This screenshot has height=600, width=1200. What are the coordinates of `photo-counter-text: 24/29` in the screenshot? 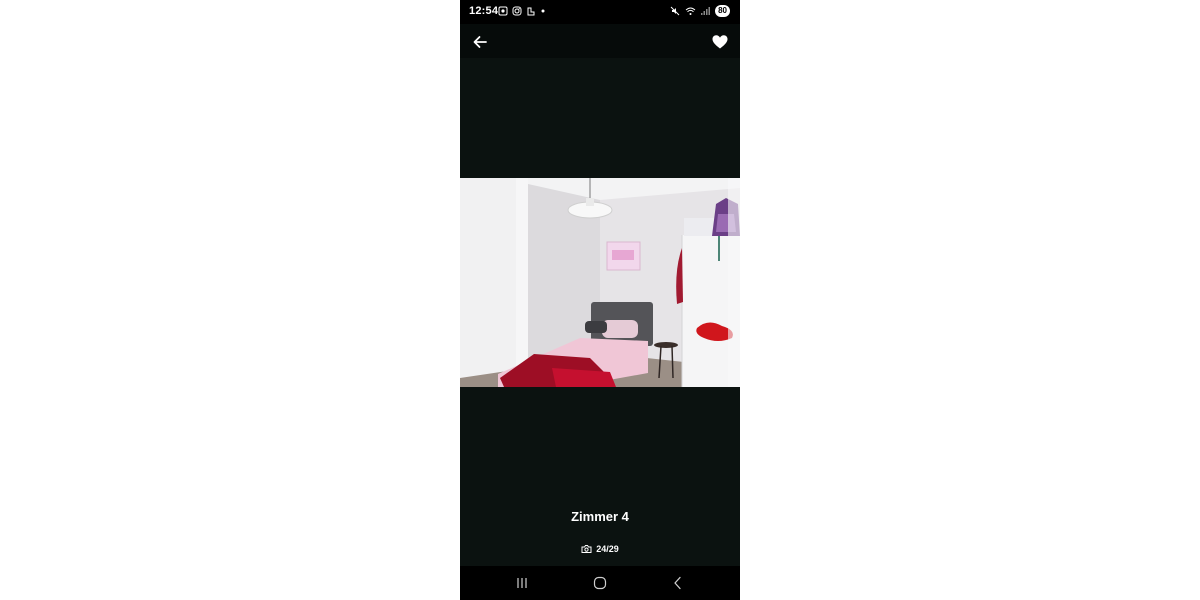 It's located at (607, 549).